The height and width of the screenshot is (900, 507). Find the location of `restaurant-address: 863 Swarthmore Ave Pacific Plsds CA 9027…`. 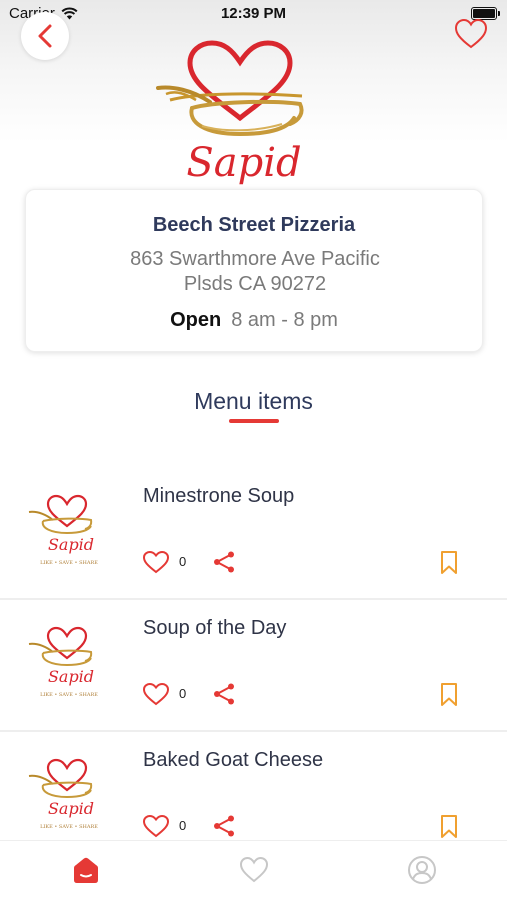

restaurant-address: 863 Swarthmore Ave Pacific Plsds CA 9027… is located at coordinates (255, 272).